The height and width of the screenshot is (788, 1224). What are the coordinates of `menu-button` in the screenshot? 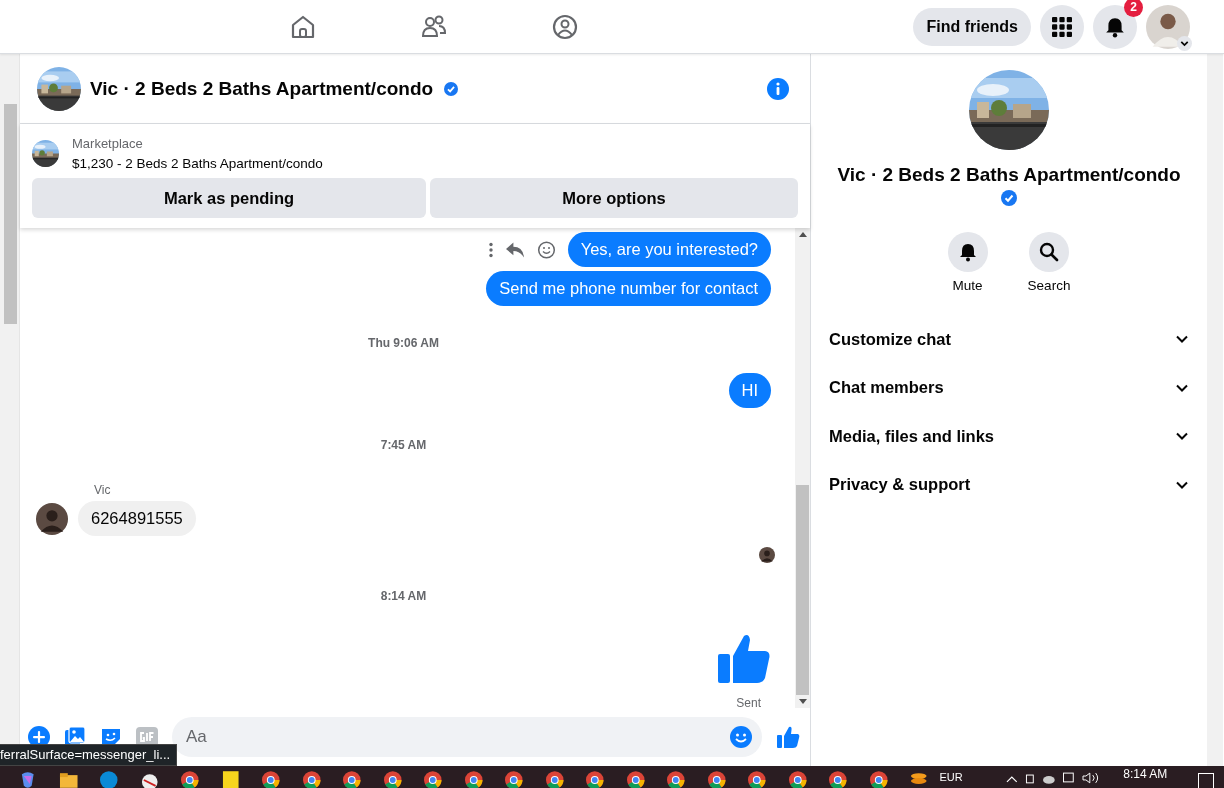 It's located at (1062, 26).